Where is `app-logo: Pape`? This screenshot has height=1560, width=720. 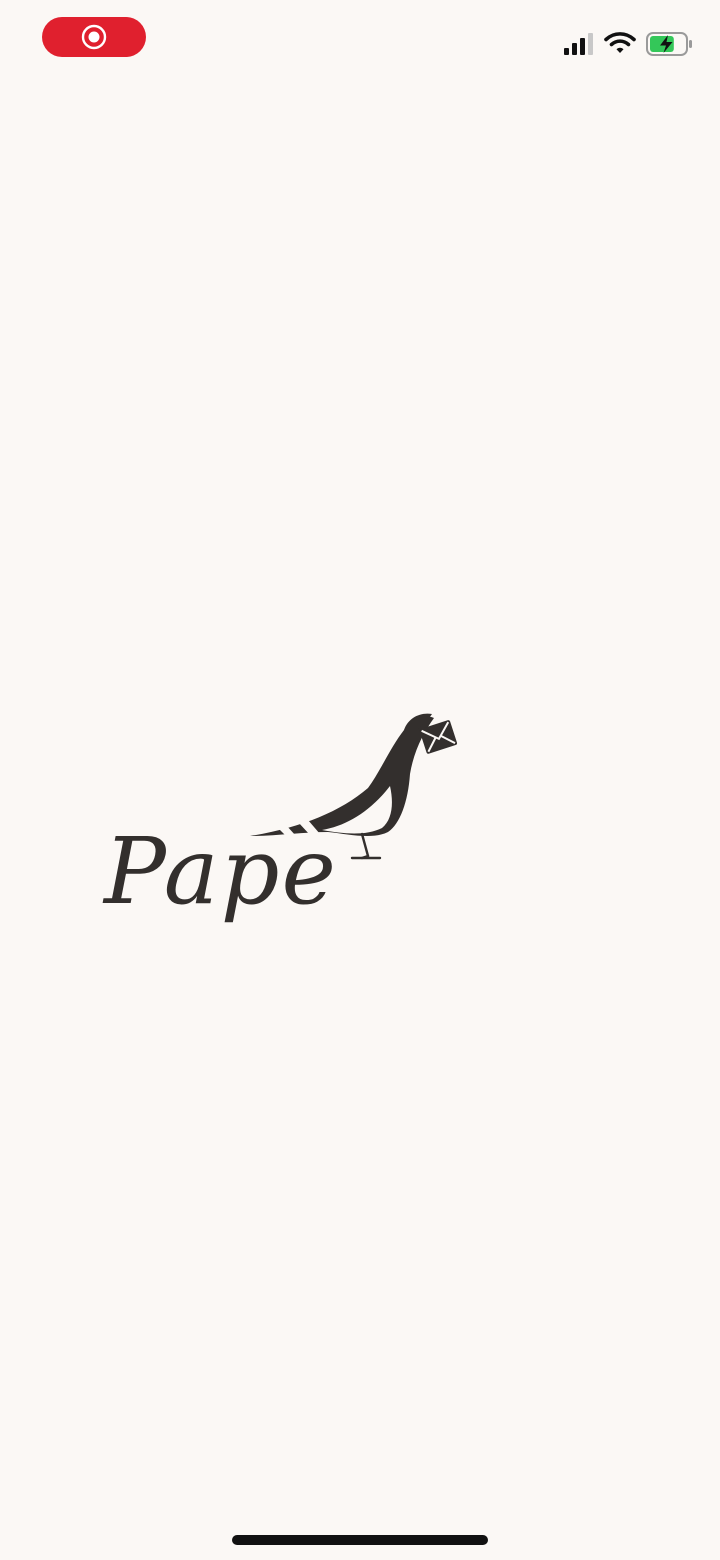 app-logo: Pape is located at coordinates (285, 833).